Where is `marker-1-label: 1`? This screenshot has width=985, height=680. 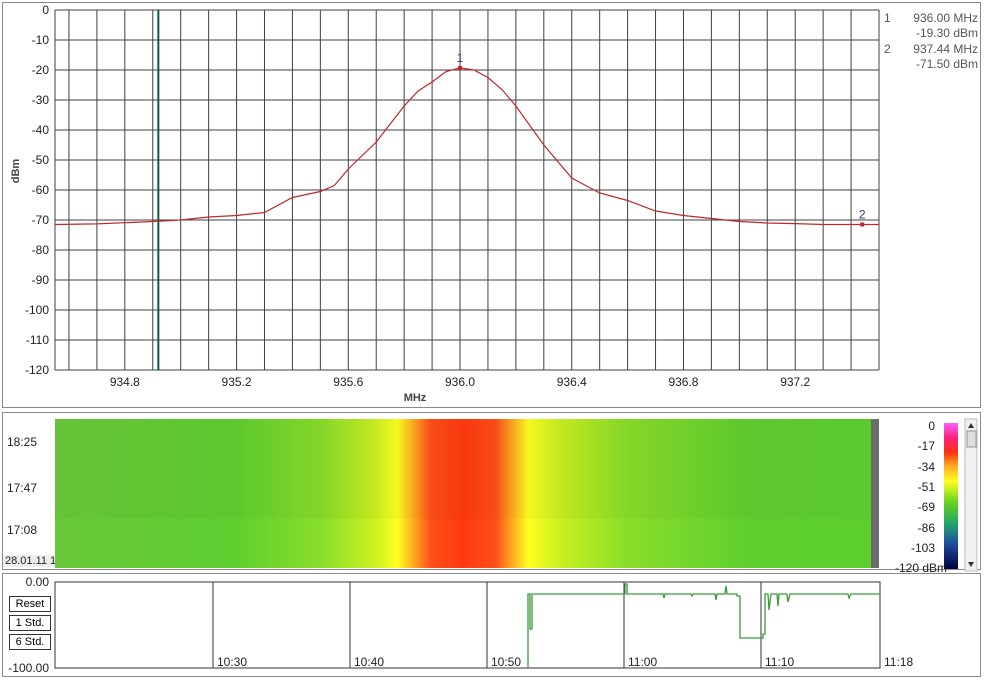 marker-1-label: 1 is located at coordinates (460, 58).